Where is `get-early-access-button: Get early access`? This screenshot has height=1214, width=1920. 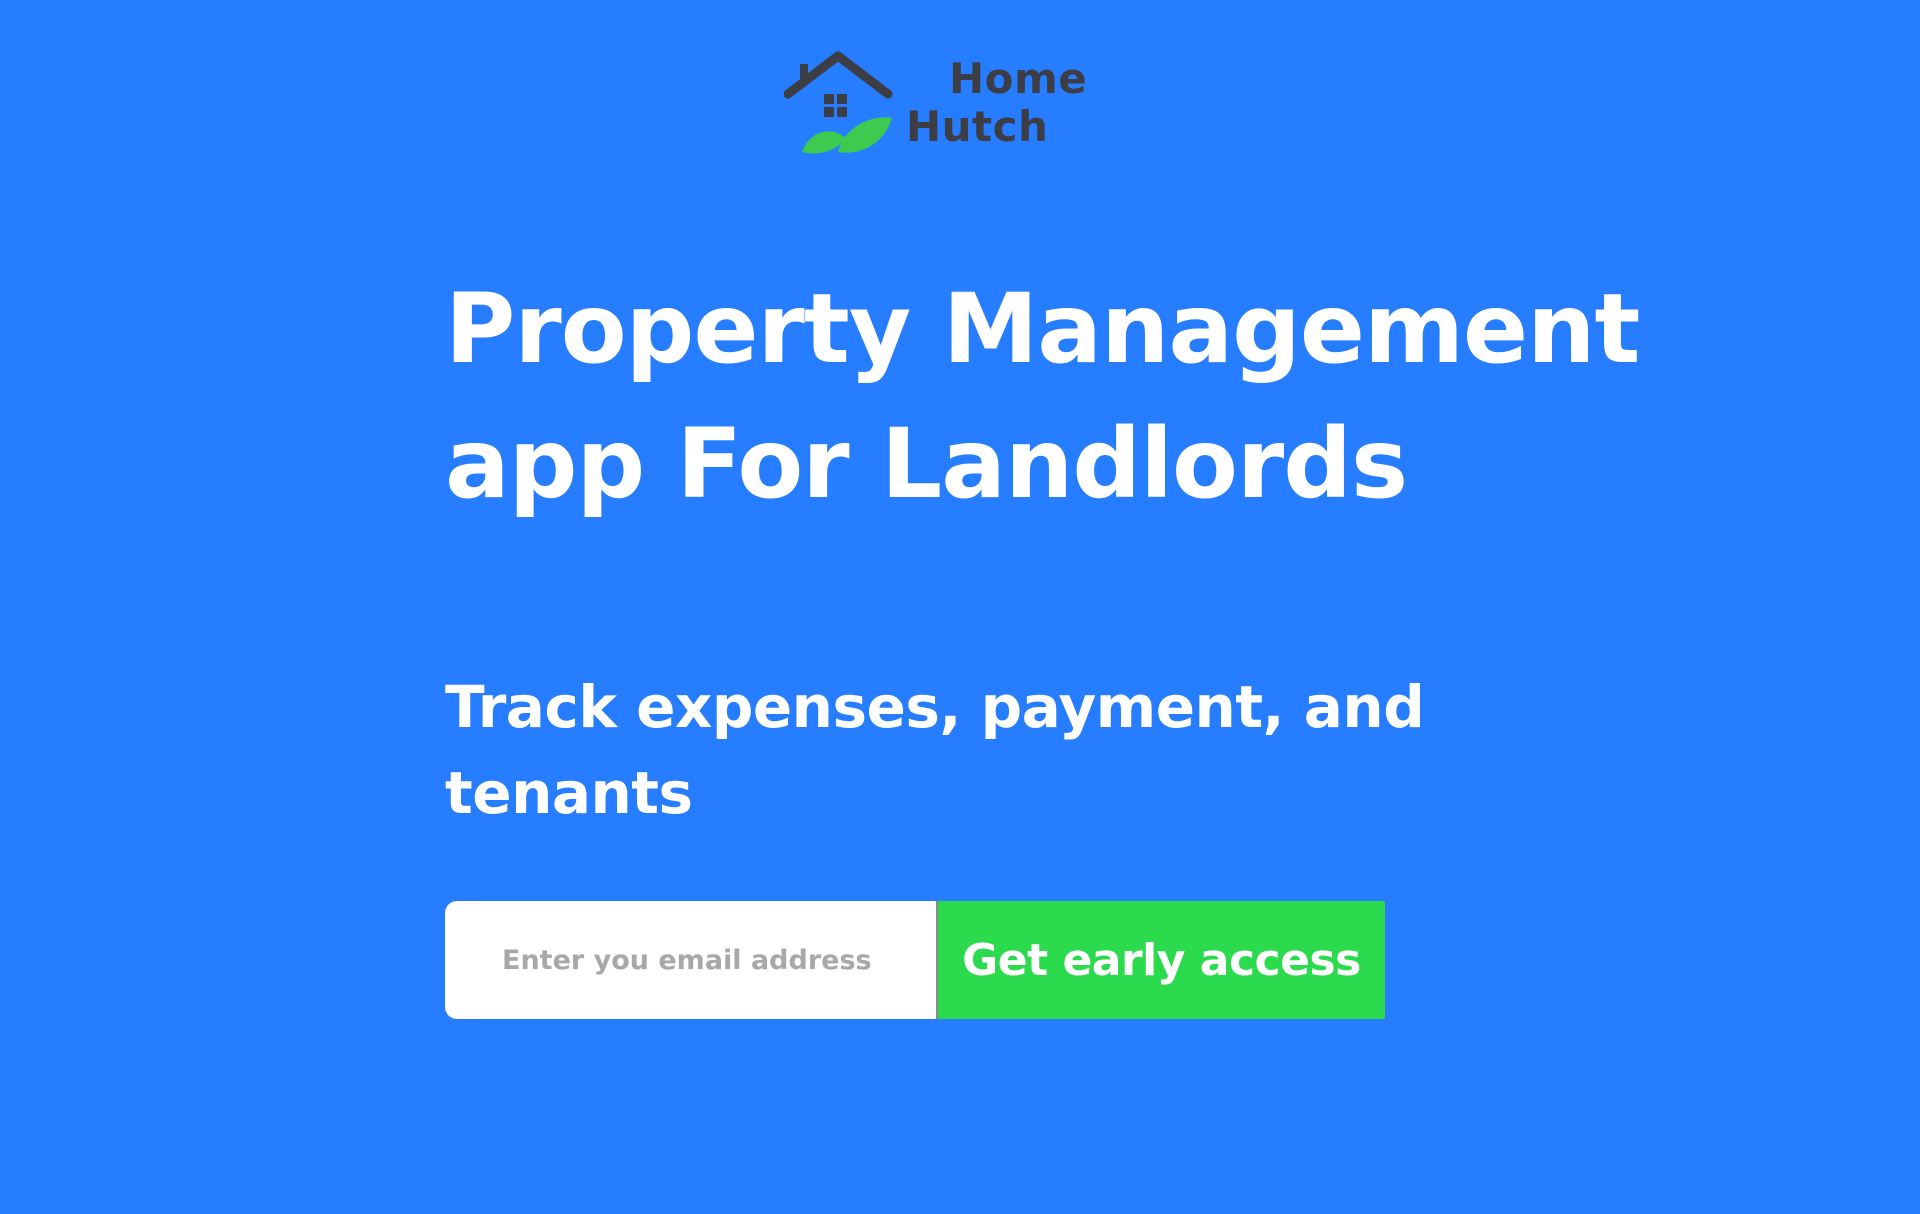
get-early-access-button: Get early access is located at coordinates (1160, 960).